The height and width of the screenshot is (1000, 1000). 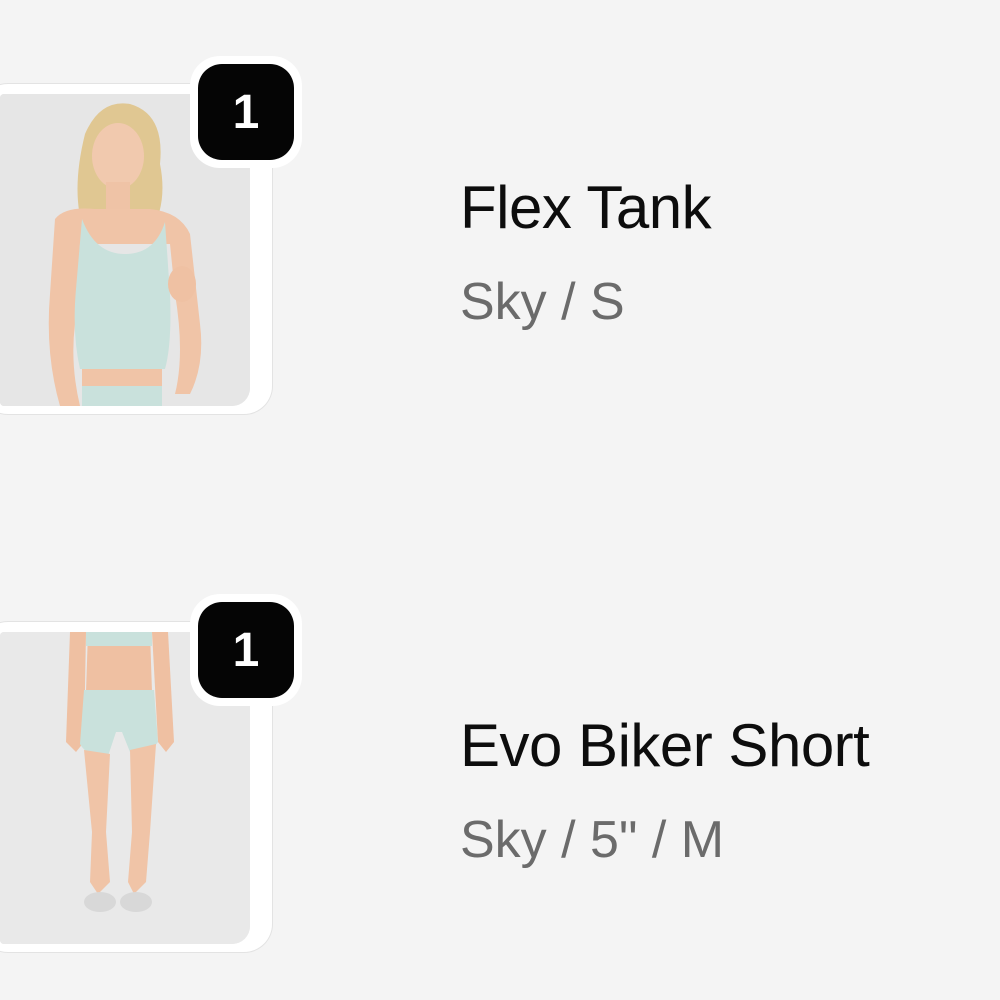 What do you see at coordinates (665, 745) in the screenshot?
I see `product-title: Evo Biker Short` at bounding box center [665, 745].